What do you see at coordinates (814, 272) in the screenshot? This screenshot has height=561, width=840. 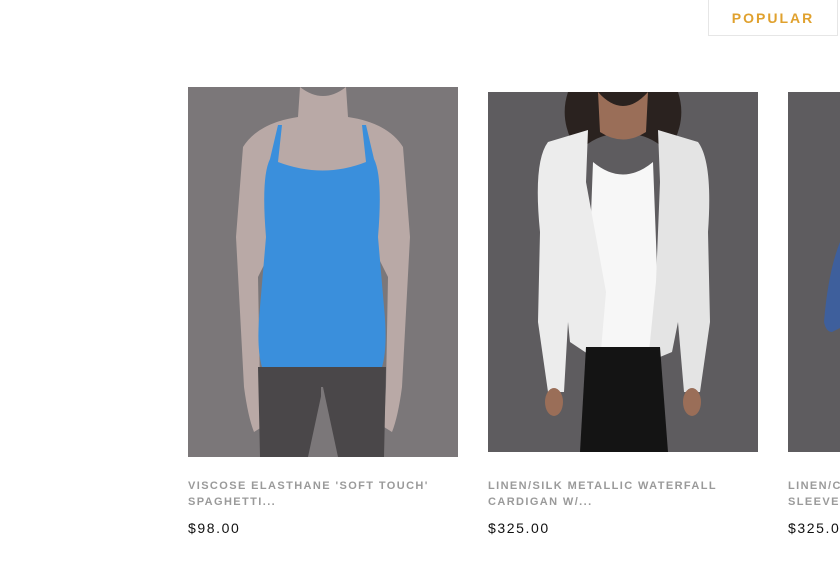 I see `product-image-blue-top` at bounding box center [814, 272].